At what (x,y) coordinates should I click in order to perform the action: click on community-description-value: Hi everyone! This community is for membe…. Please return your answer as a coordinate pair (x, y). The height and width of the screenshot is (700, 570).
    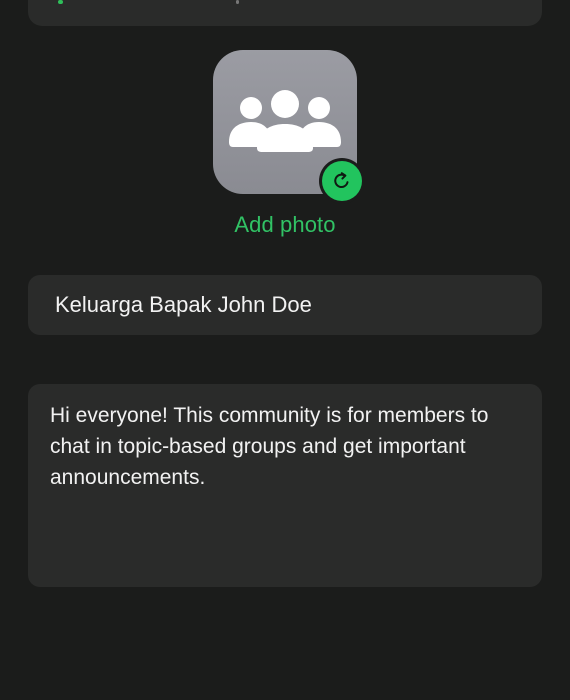
    Looking at the image, I should click on (269, 446).